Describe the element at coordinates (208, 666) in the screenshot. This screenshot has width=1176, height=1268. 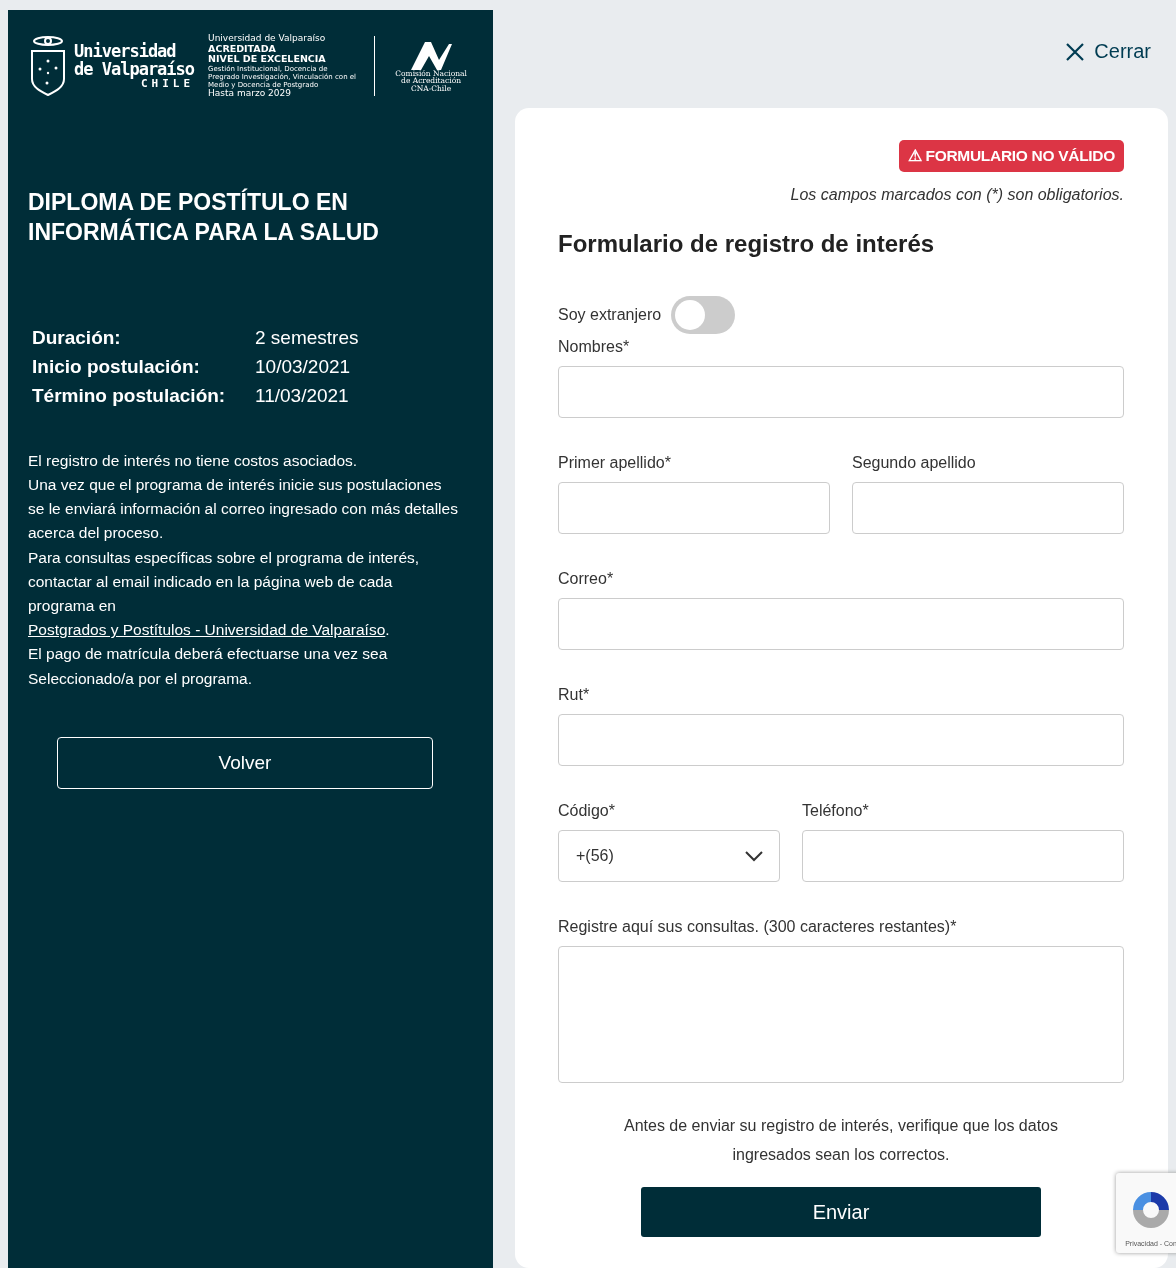
I see `info-paragraph: El pago de matrícula deberá efectuarse una vez sea Seleccionado/a por el programa.` at that location.